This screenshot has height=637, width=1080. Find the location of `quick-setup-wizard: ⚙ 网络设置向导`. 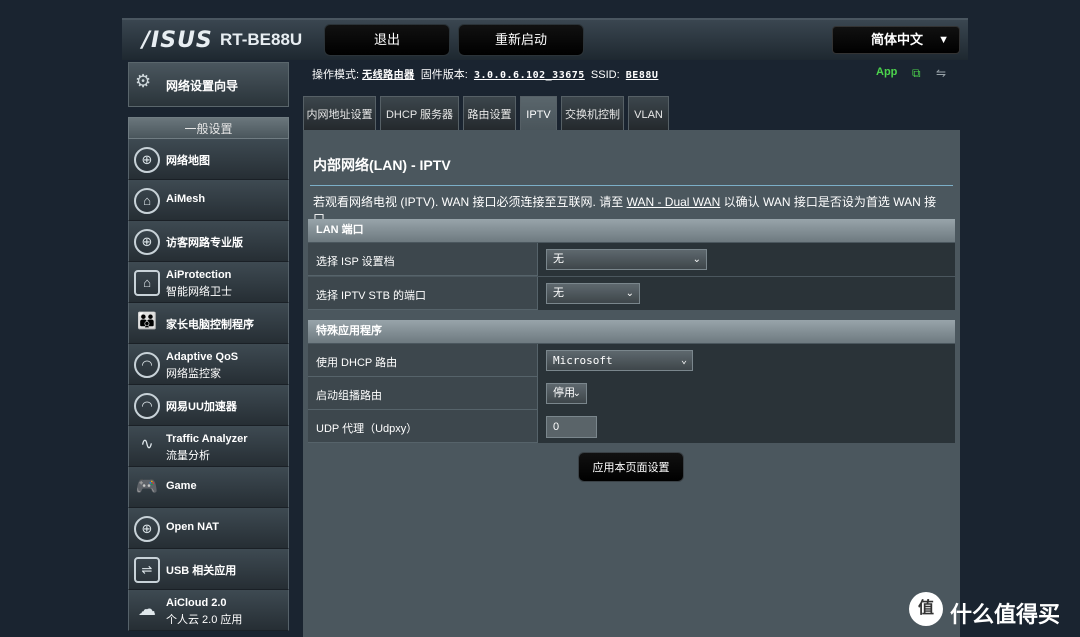

quick-setup-wizard: ⚙ 网络设置向导 is located at coordinates (208, 84).